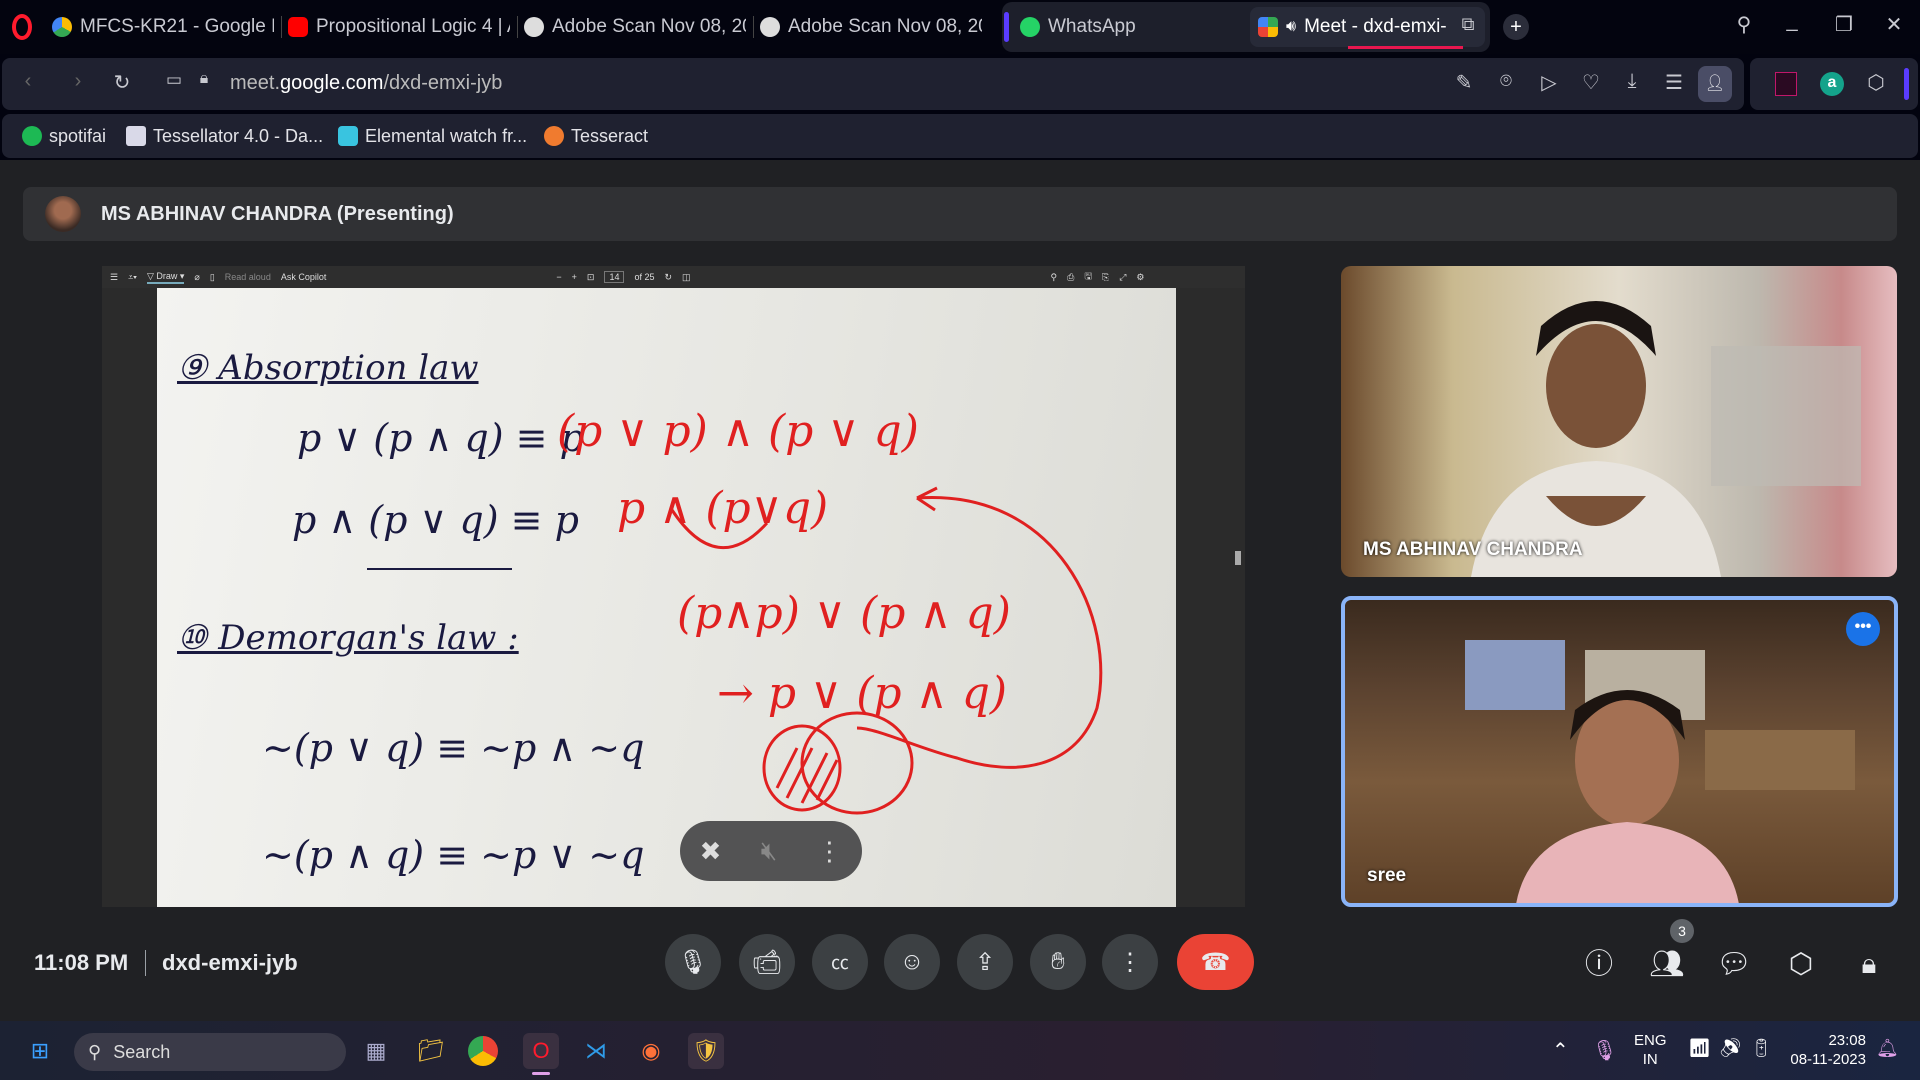 This screenshot has width=1920, height=1080. I want to click on more-options-icon: ⋮, so click(829, 851).